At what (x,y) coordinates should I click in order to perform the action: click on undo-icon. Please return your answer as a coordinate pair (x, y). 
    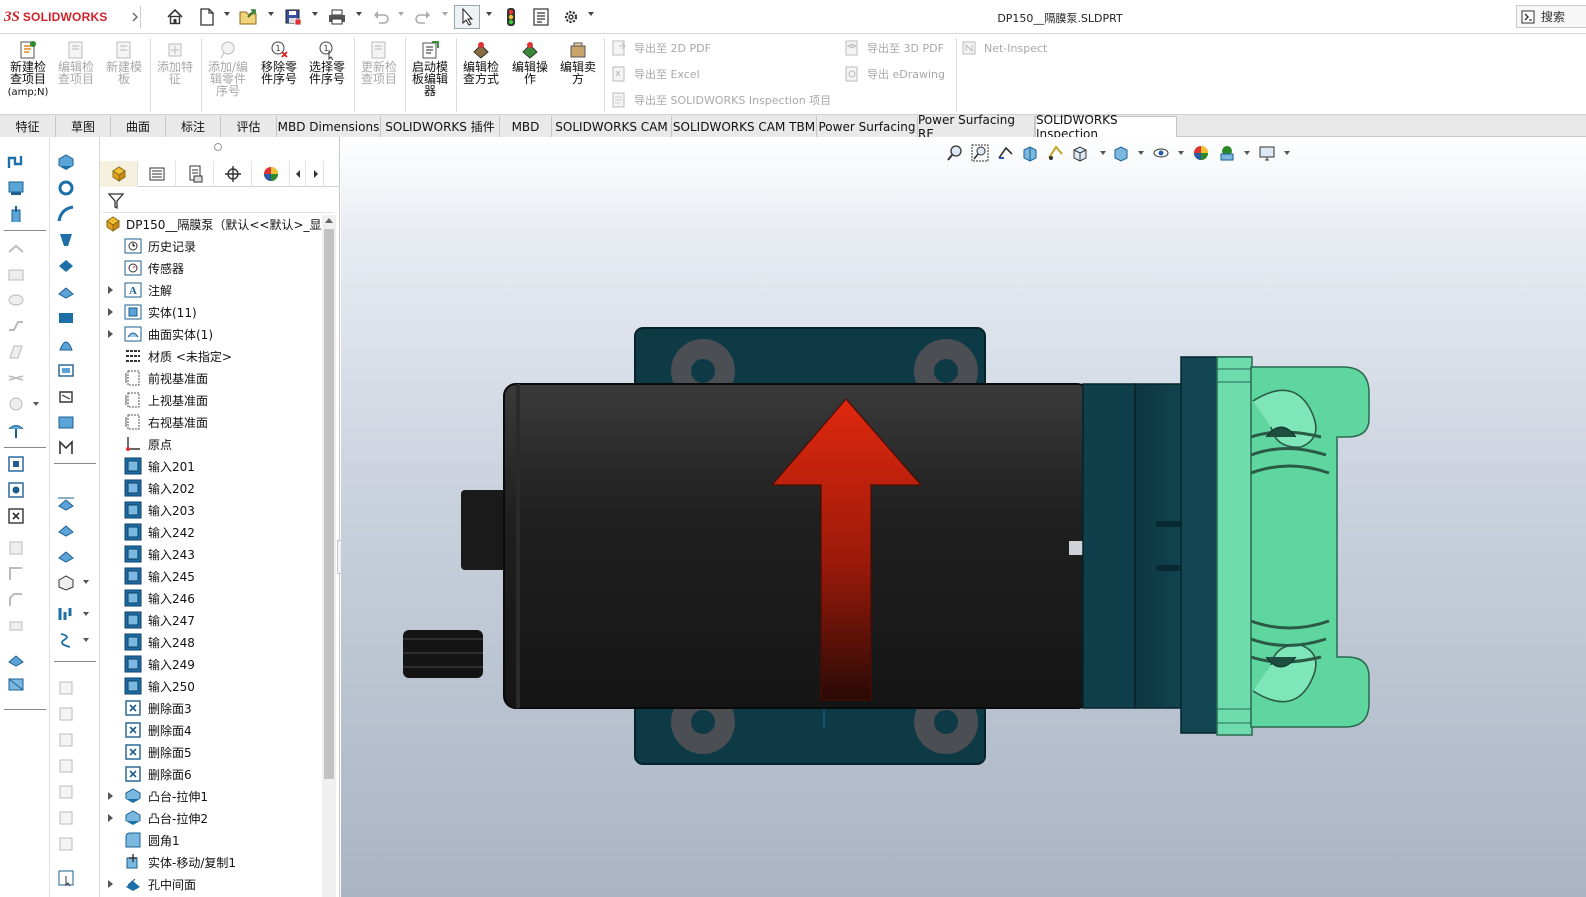
    Looking at the image, I should click on (381, 17).